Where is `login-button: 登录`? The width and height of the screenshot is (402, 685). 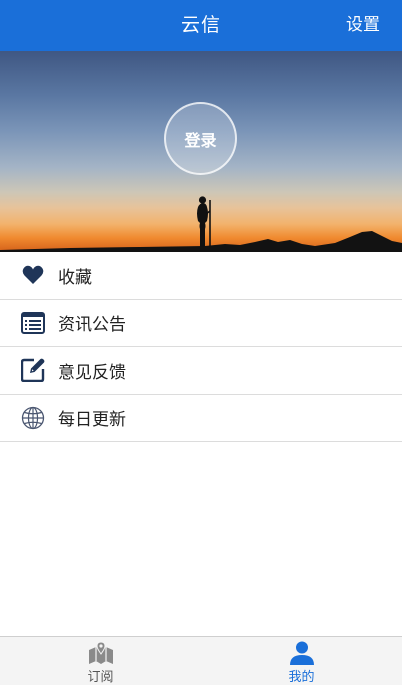
login-button: 登录 is located at coordinates (200, 138).